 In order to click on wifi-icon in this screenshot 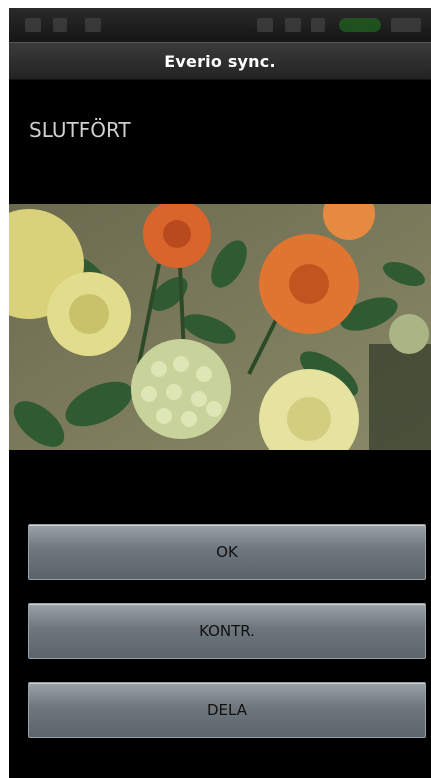, I will do `click(265, 25)`.